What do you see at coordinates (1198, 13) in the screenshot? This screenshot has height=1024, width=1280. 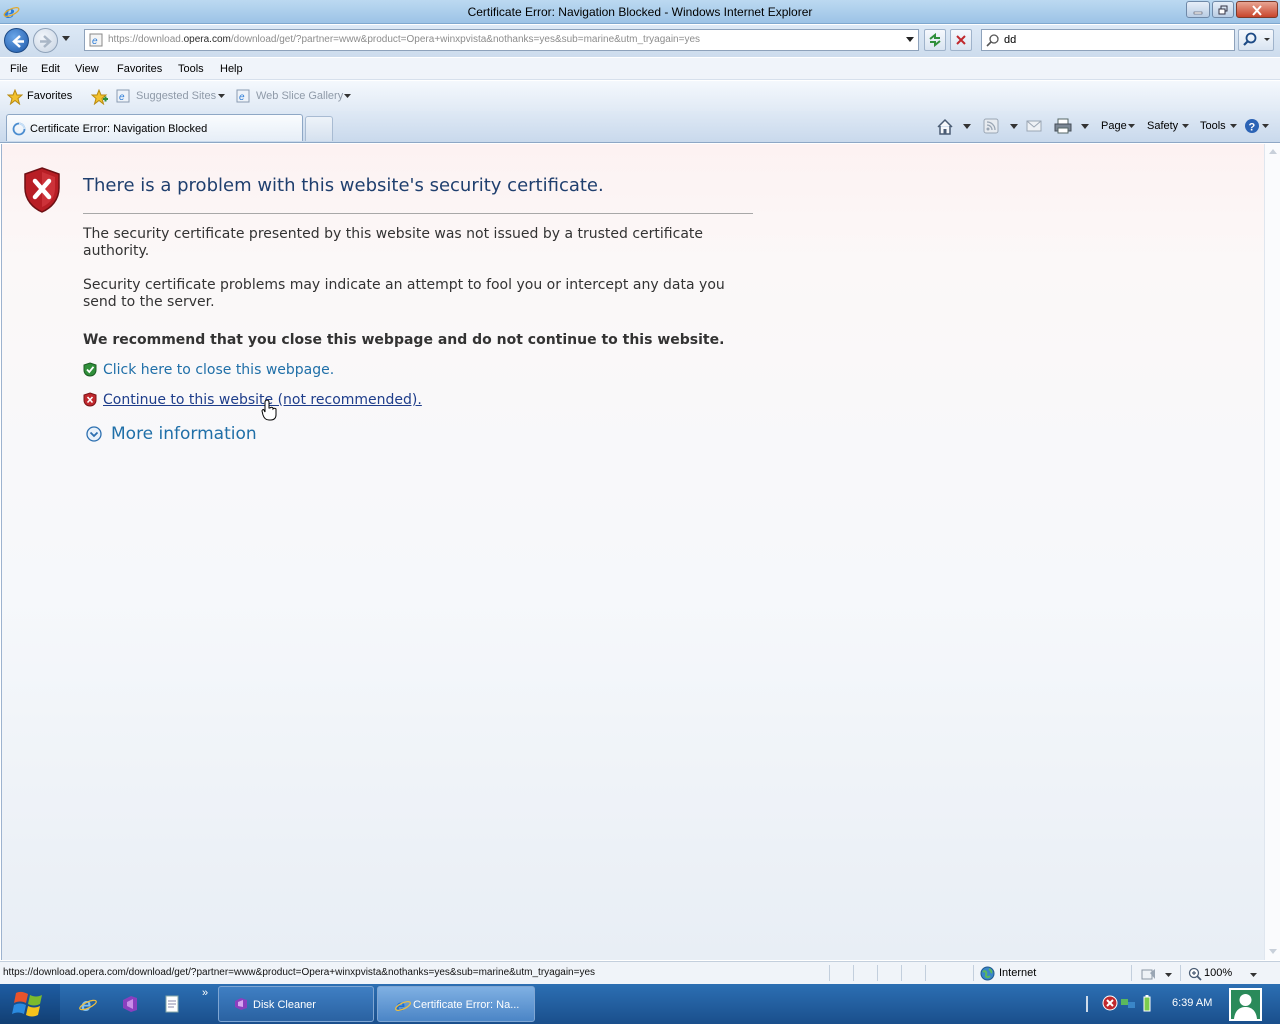 I see `minimize-icon` at bounding box center [1198, 13].